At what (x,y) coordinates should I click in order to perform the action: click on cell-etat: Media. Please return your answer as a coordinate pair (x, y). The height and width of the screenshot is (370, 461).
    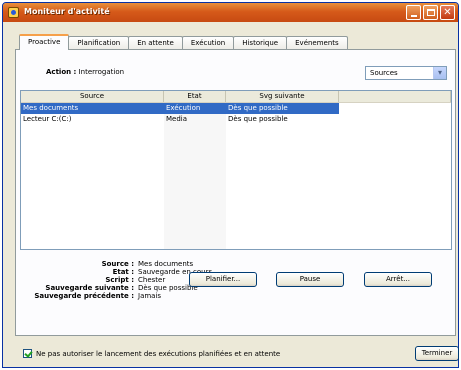
    Looking at the image, I should click on (177, 119).